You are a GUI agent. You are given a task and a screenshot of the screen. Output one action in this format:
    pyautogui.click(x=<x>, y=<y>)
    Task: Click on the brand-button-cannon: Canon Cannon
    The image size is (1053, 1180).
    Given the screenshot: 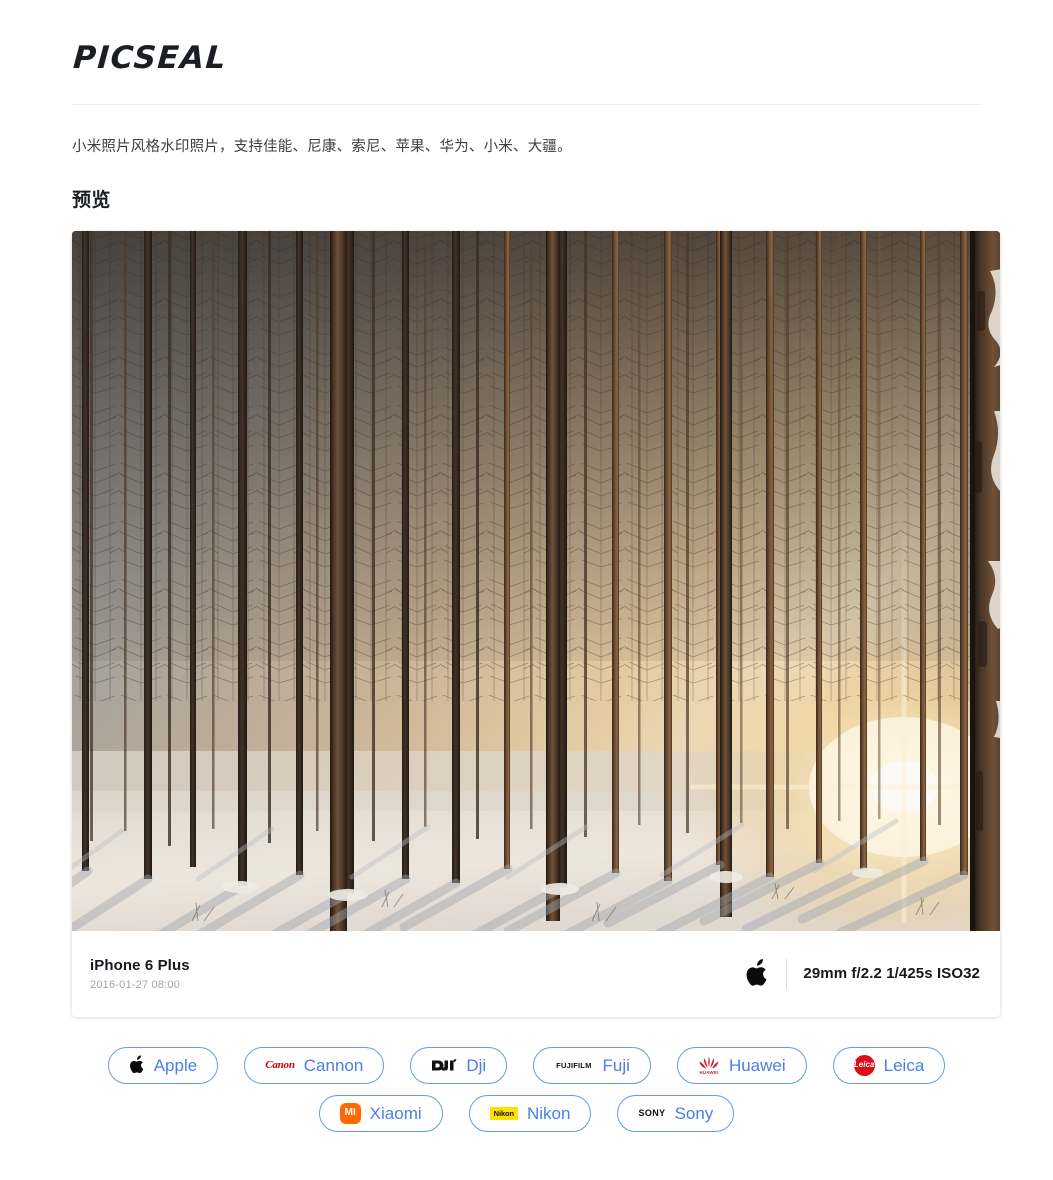 What is the action you would take?
    pyautogui.click(x=314, y=1065)
    